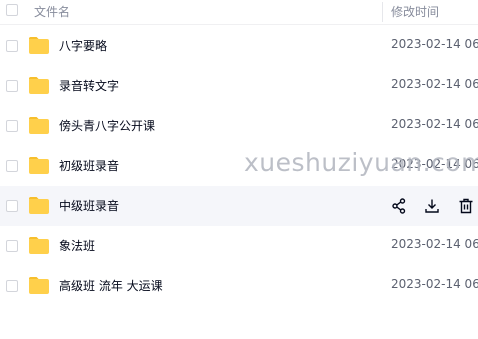 This screenshot has width=478, height=339. Describe the element at coordinates (239, 206) in the screenshot. I see `file-row-hovered: 中级班录音` at that location.